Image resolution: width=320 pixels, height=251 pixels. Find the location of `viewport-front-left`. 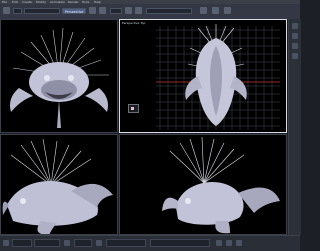

viewport-front-left is located at coordinates (59, 184).